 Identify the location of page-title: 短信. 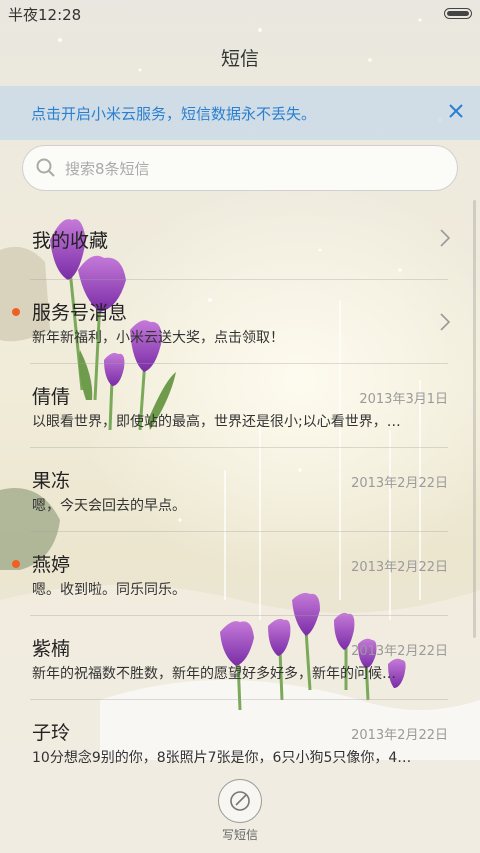
(239, 59).